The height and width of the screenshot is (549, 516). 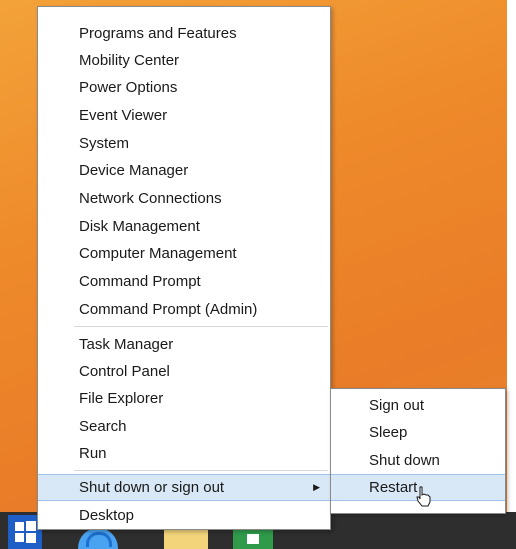 What do you see at coordinates (184, 398) in the screenshot?
I see `menu-item-file-explorer: File Explorer` at bounding box center [184, 398].